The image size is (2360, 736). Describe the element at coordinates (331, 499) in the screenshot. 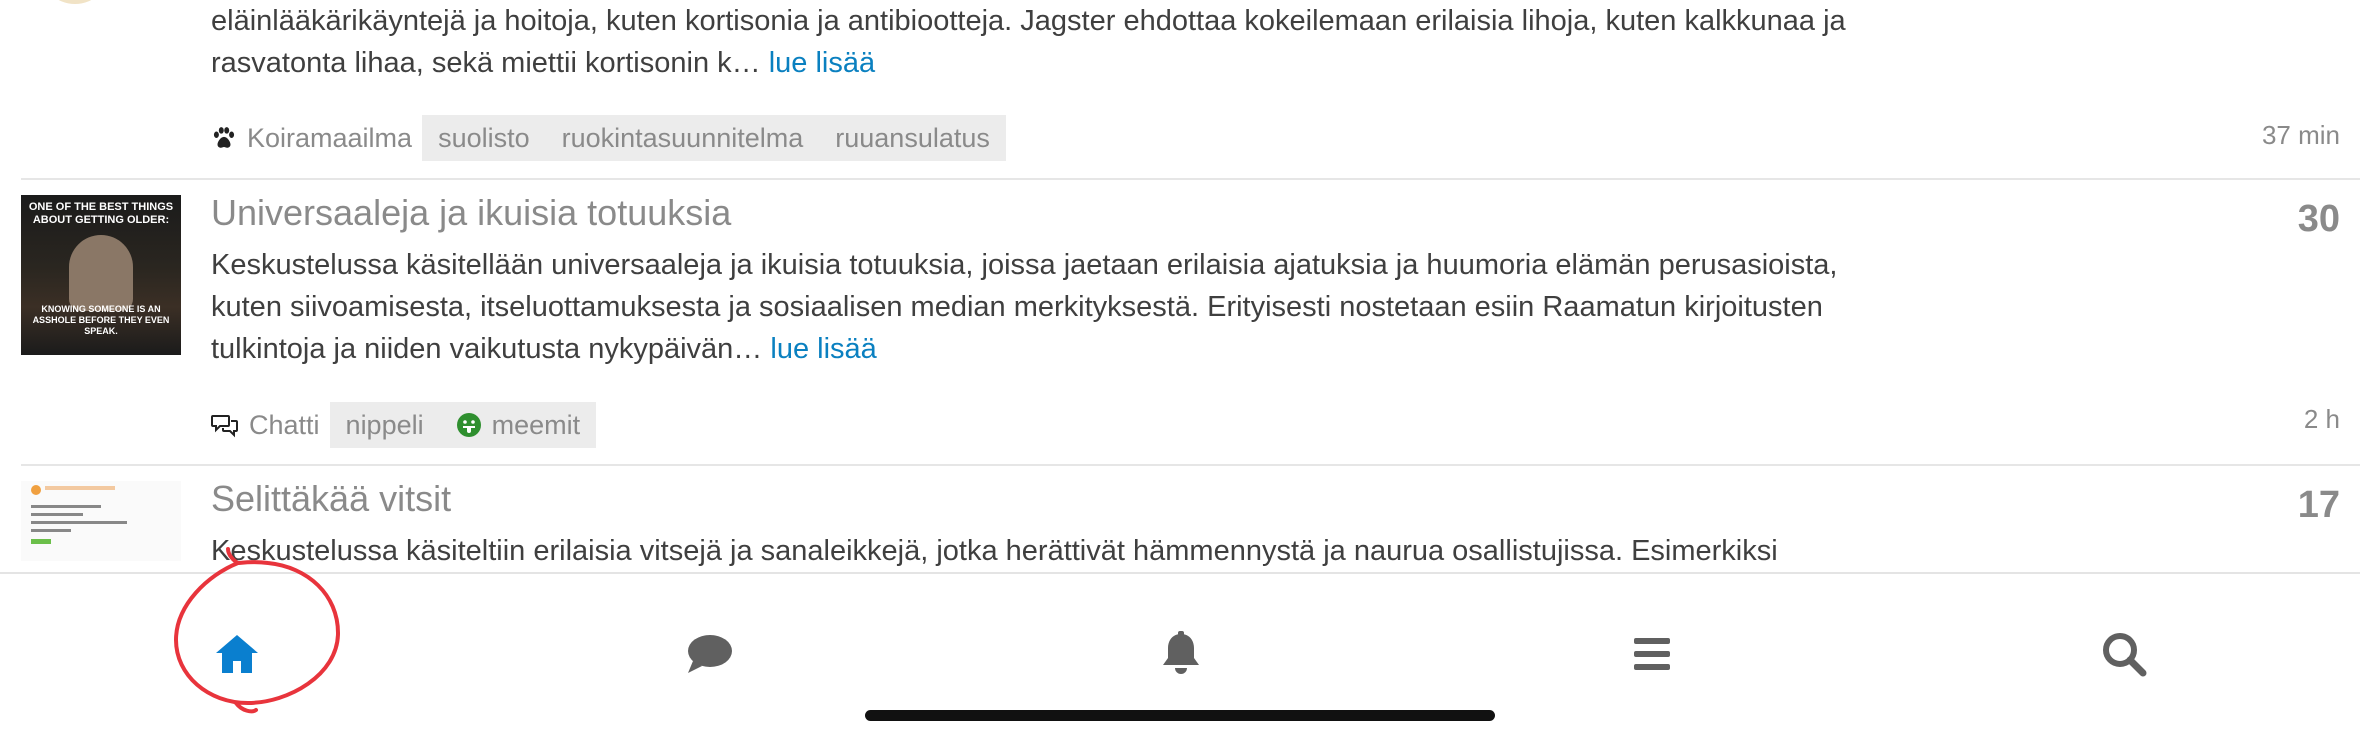

I see `topic-title: Selittäkää vitsit` at that location.